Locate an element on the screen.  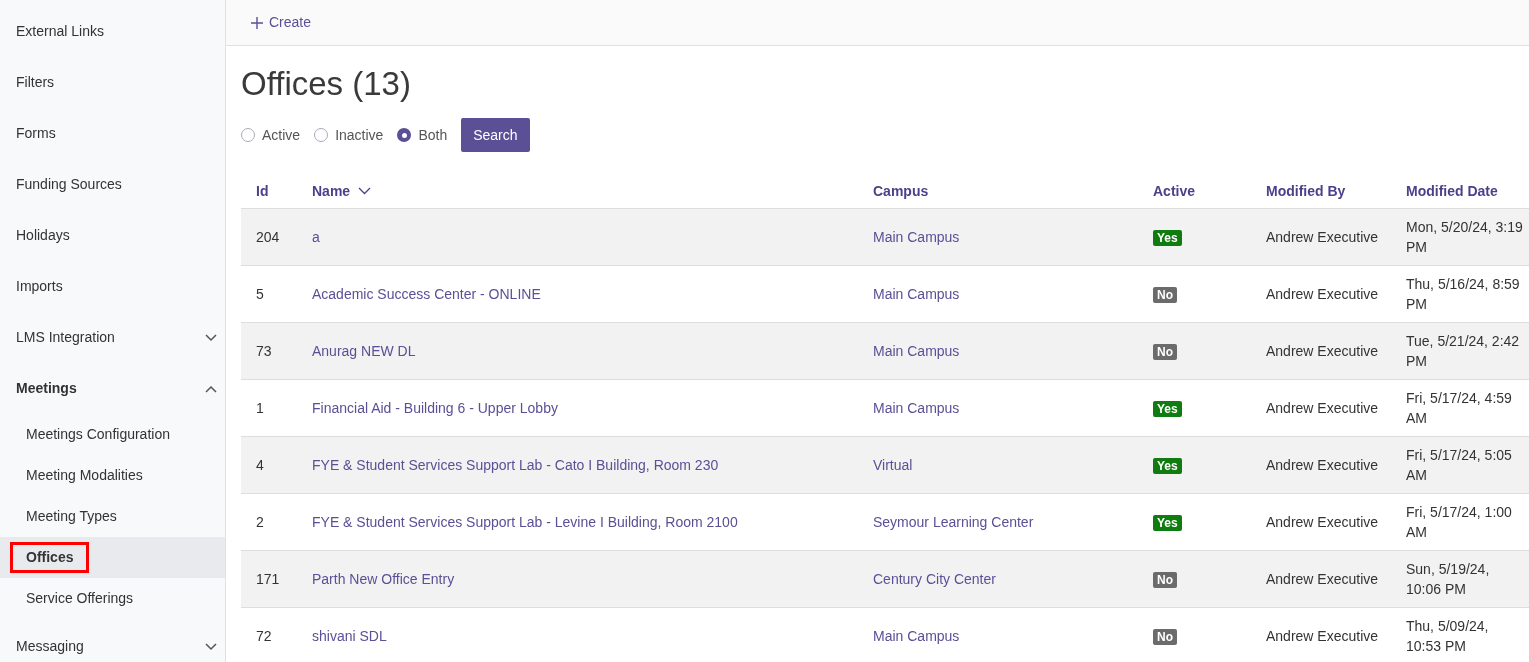
column-header: Name is located at coordinates (577, 191).